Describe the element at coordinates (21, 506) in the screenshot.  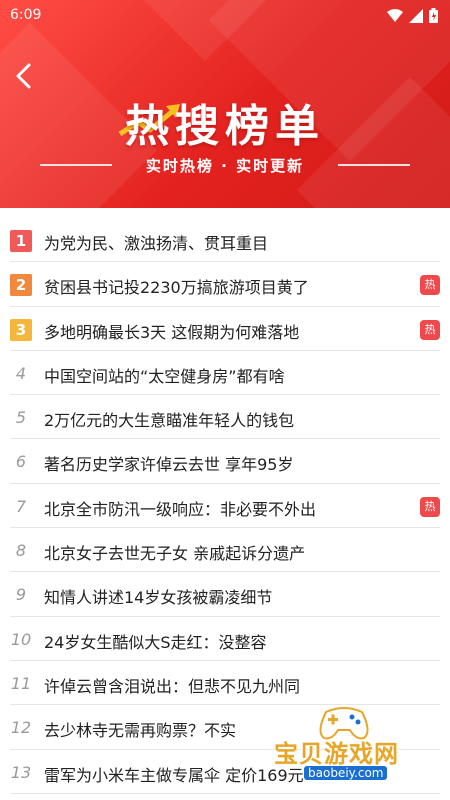
I see `rank-number: 7` at that location.